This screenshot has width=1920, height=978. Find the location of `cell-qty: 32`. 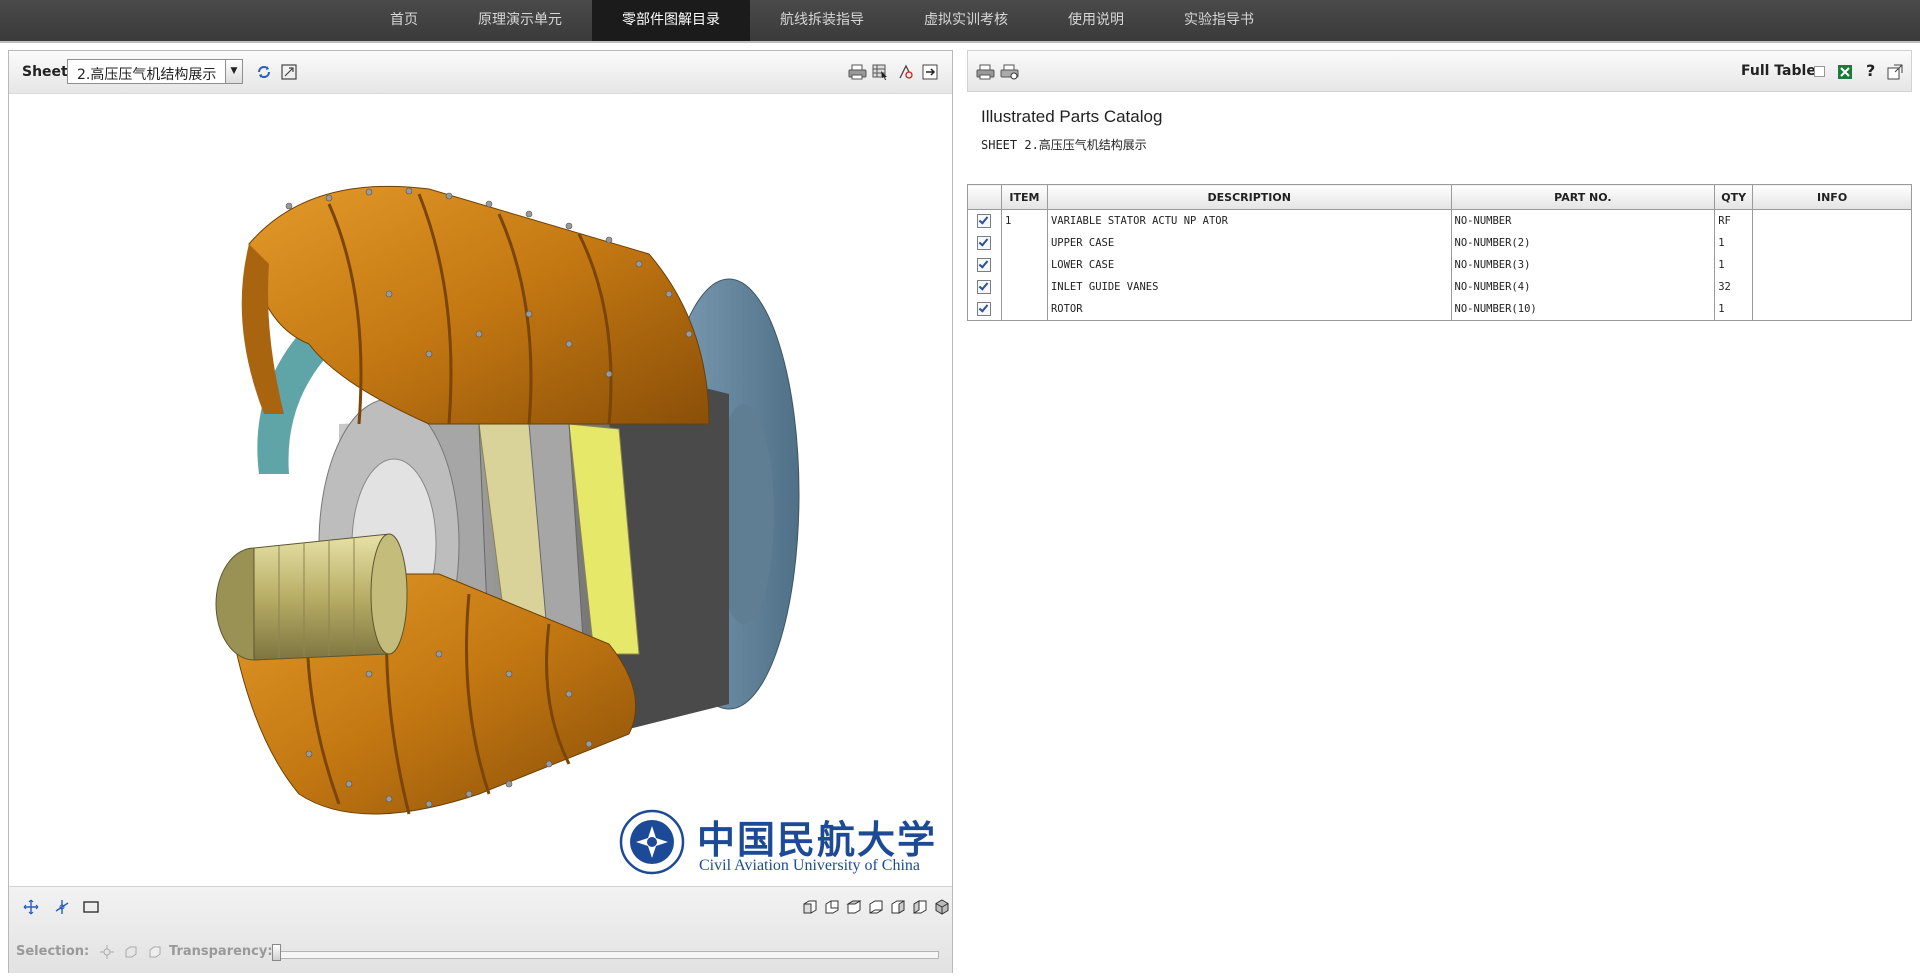

cell-qty: 32 is located at coordinates (1734, 287).